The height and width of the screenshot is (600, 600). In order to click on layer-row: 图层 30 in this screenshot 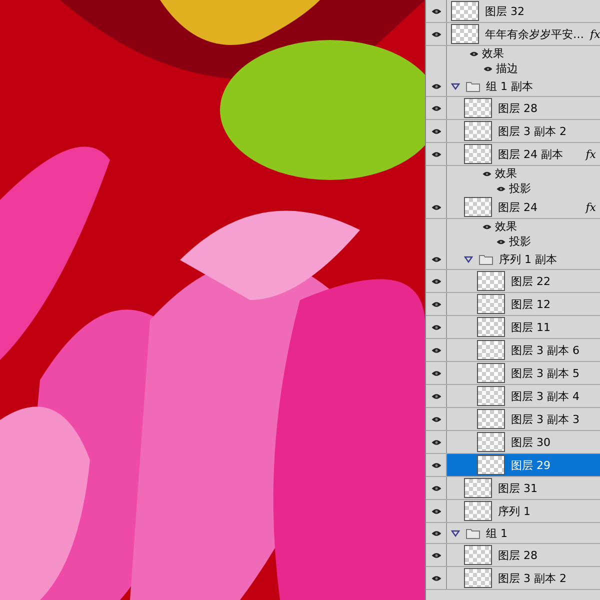, I will do `click(523, 442)`.